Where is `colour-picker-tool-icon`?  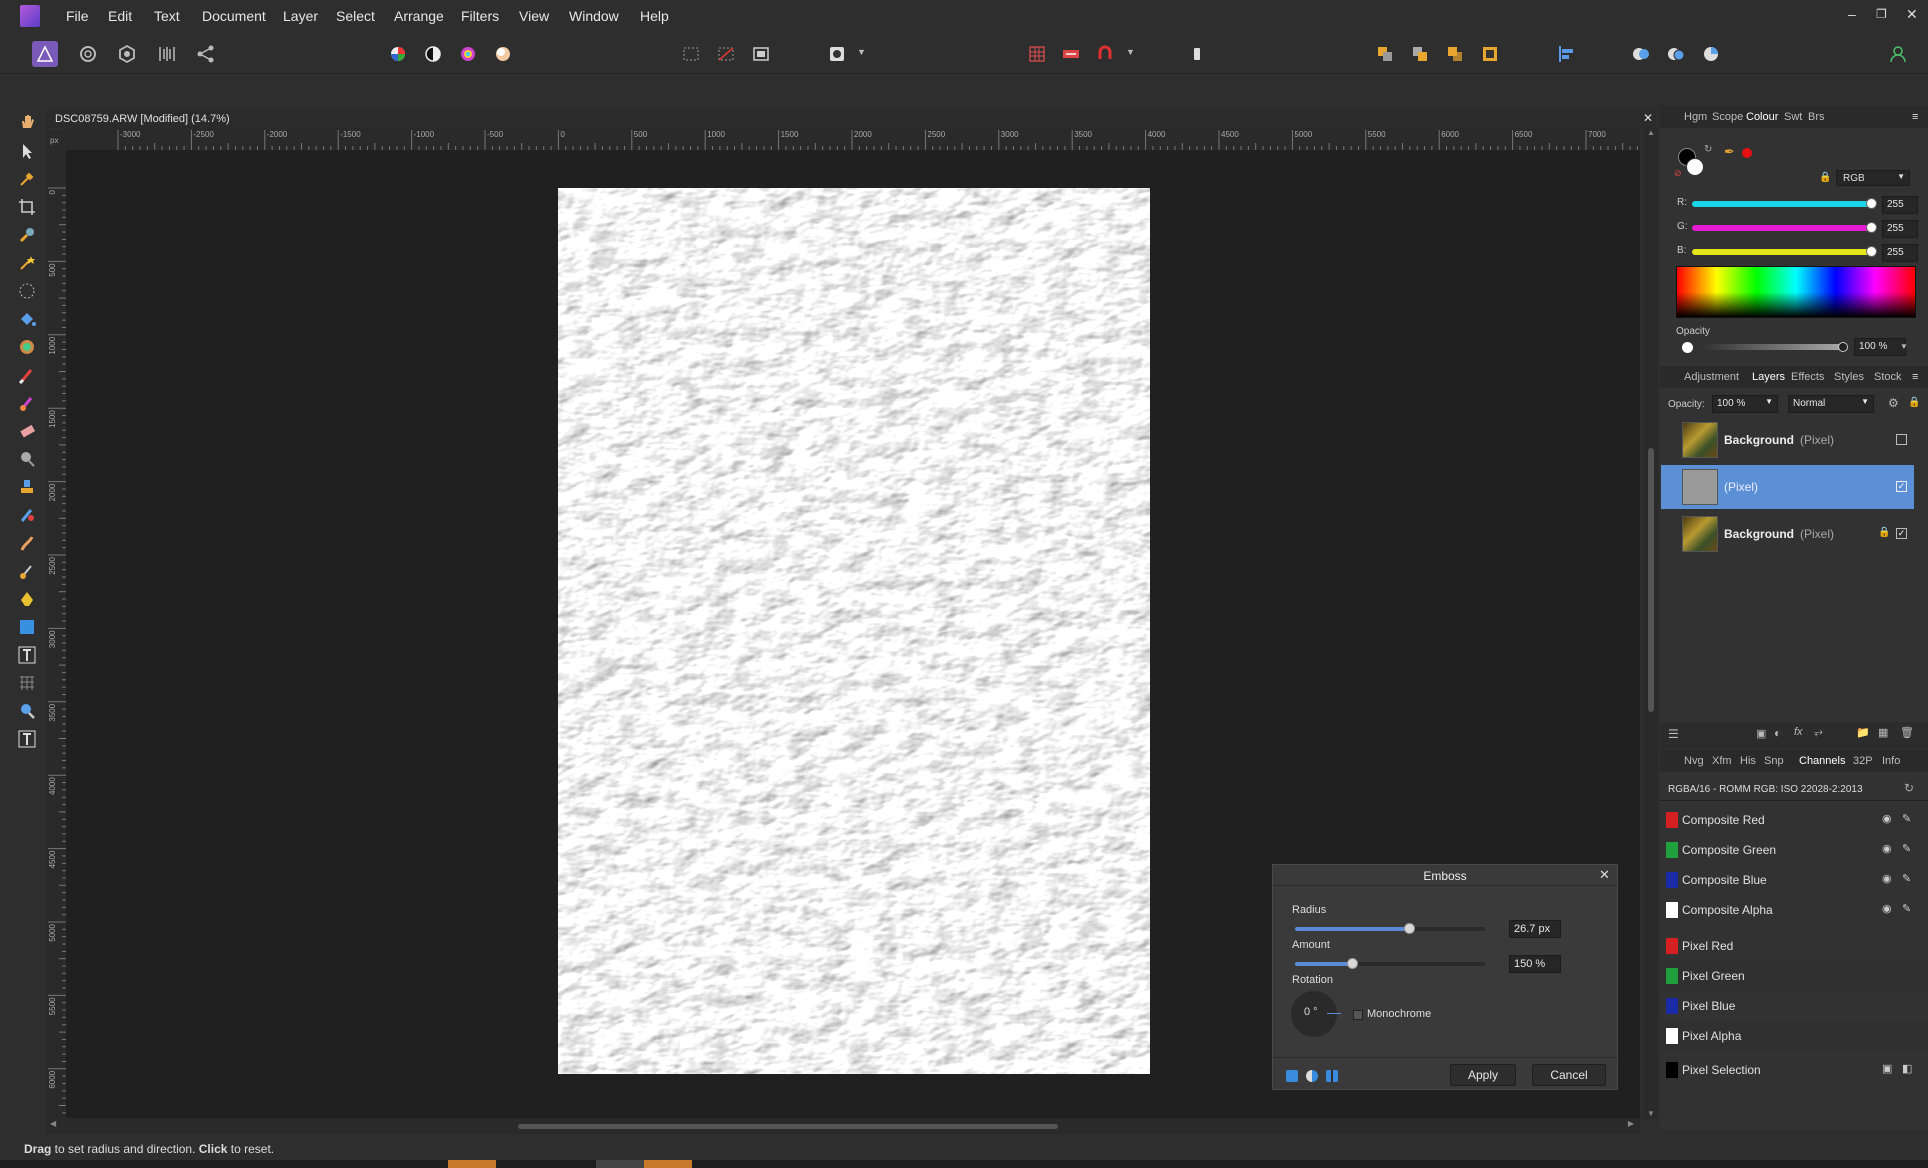 colour-picker-tool-icon is located at coordinates (27, 179).